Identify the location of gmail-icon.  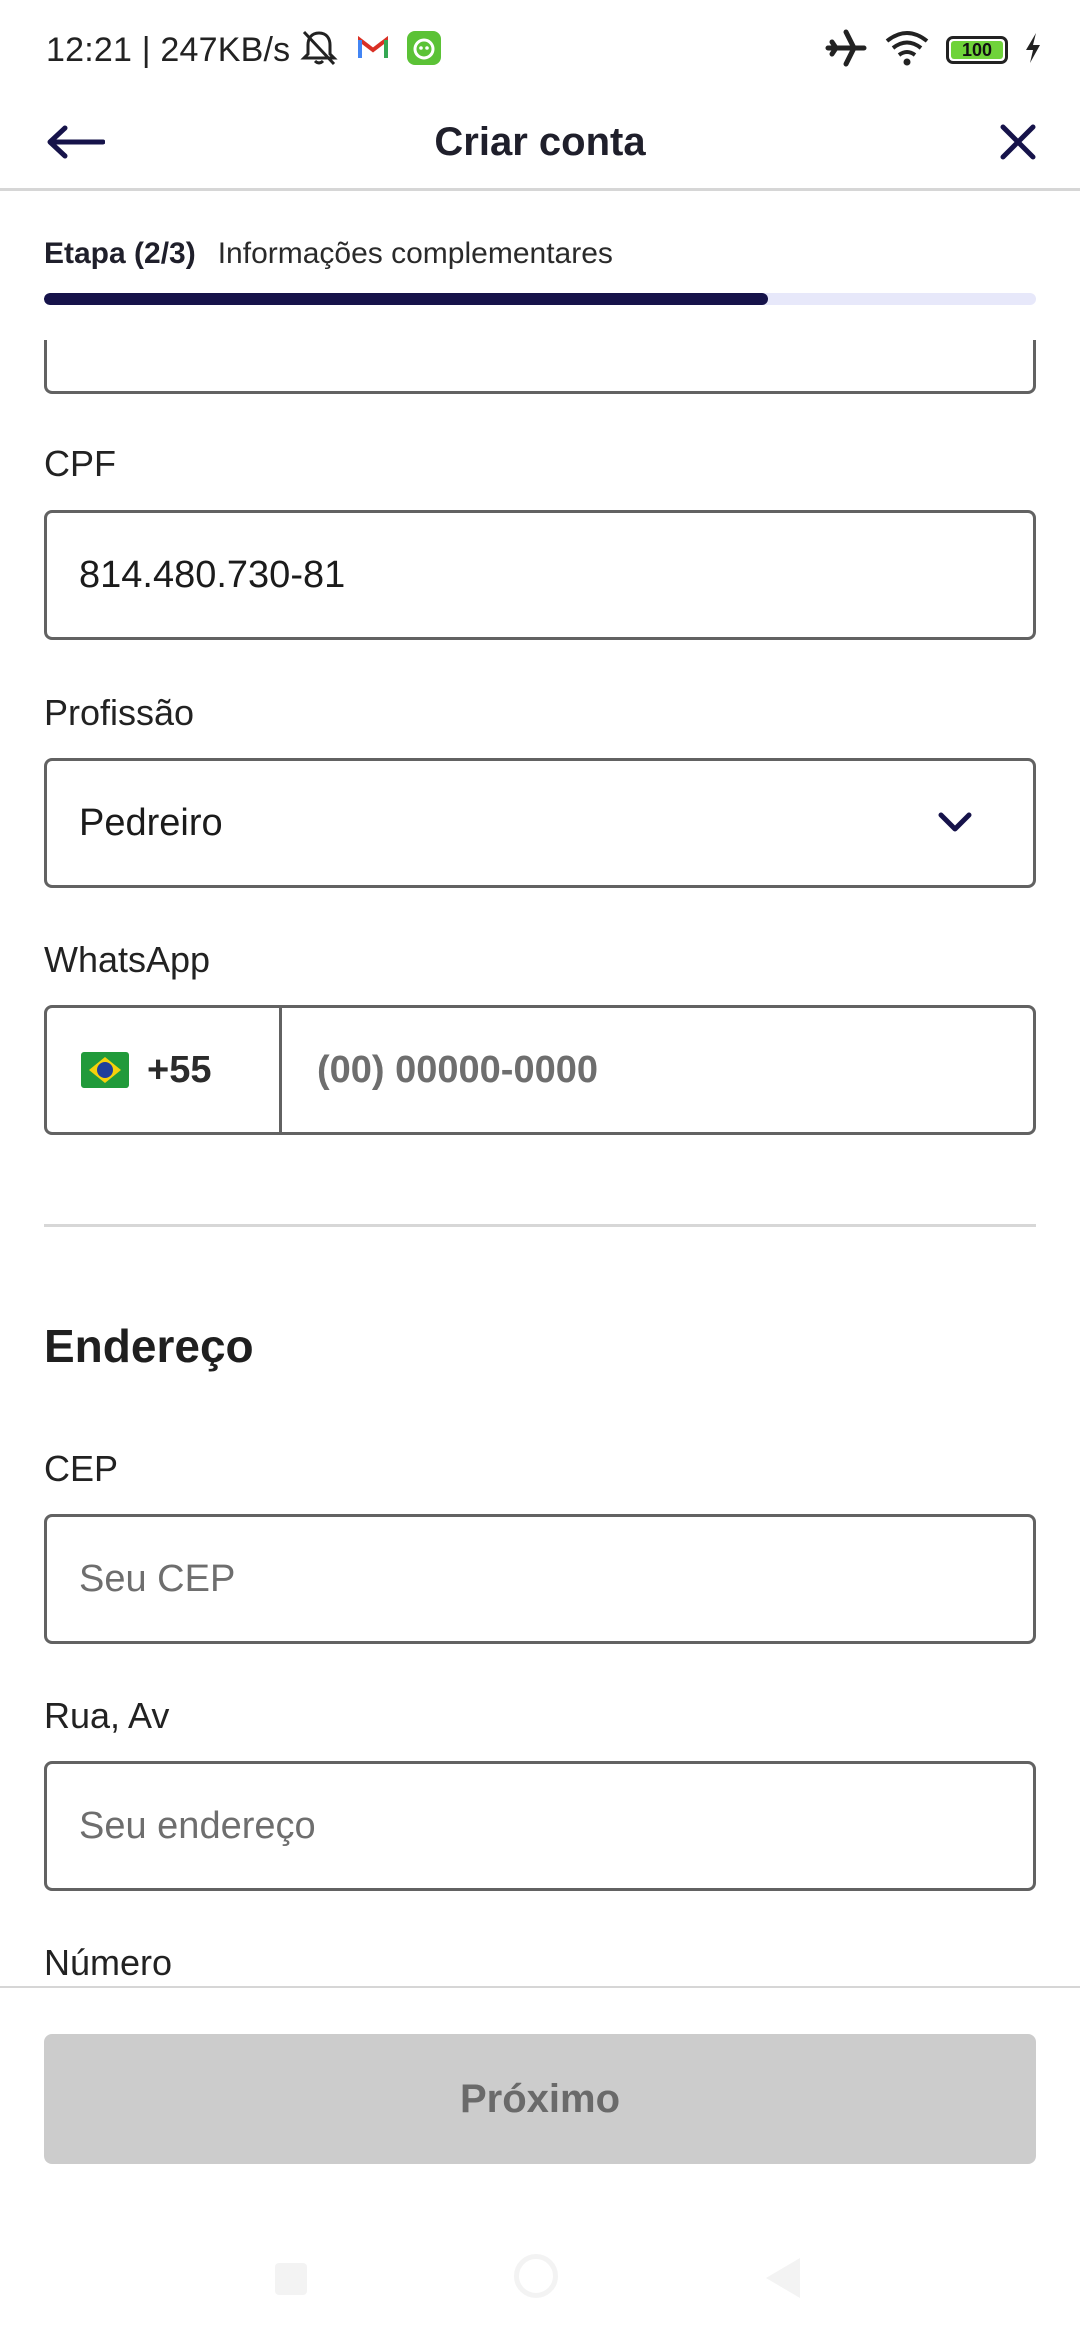
(373, 50).